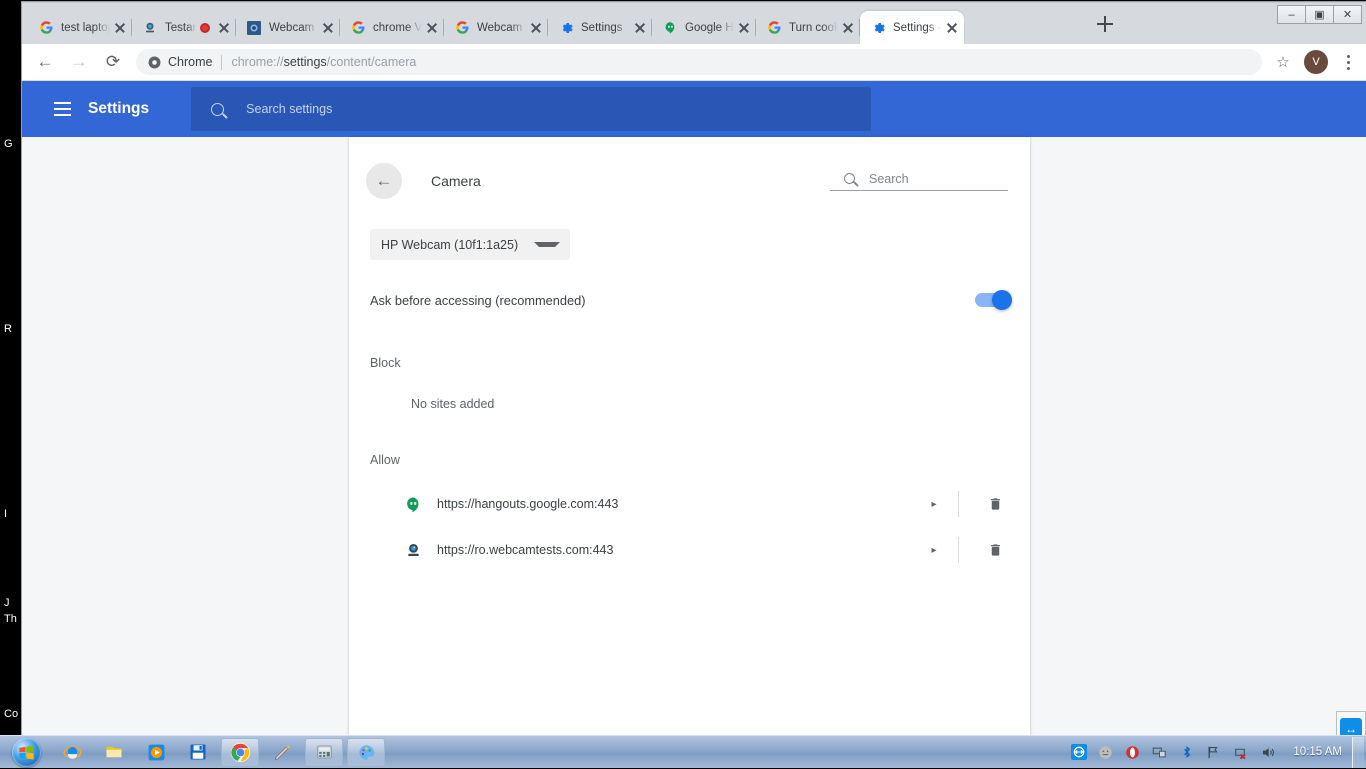 This screenshot has width=1366, height=769. What do you see at coordinates (919, 181) in the screenshot?
I see `subpage-search-input: Search` at bounding box center [919, 181].